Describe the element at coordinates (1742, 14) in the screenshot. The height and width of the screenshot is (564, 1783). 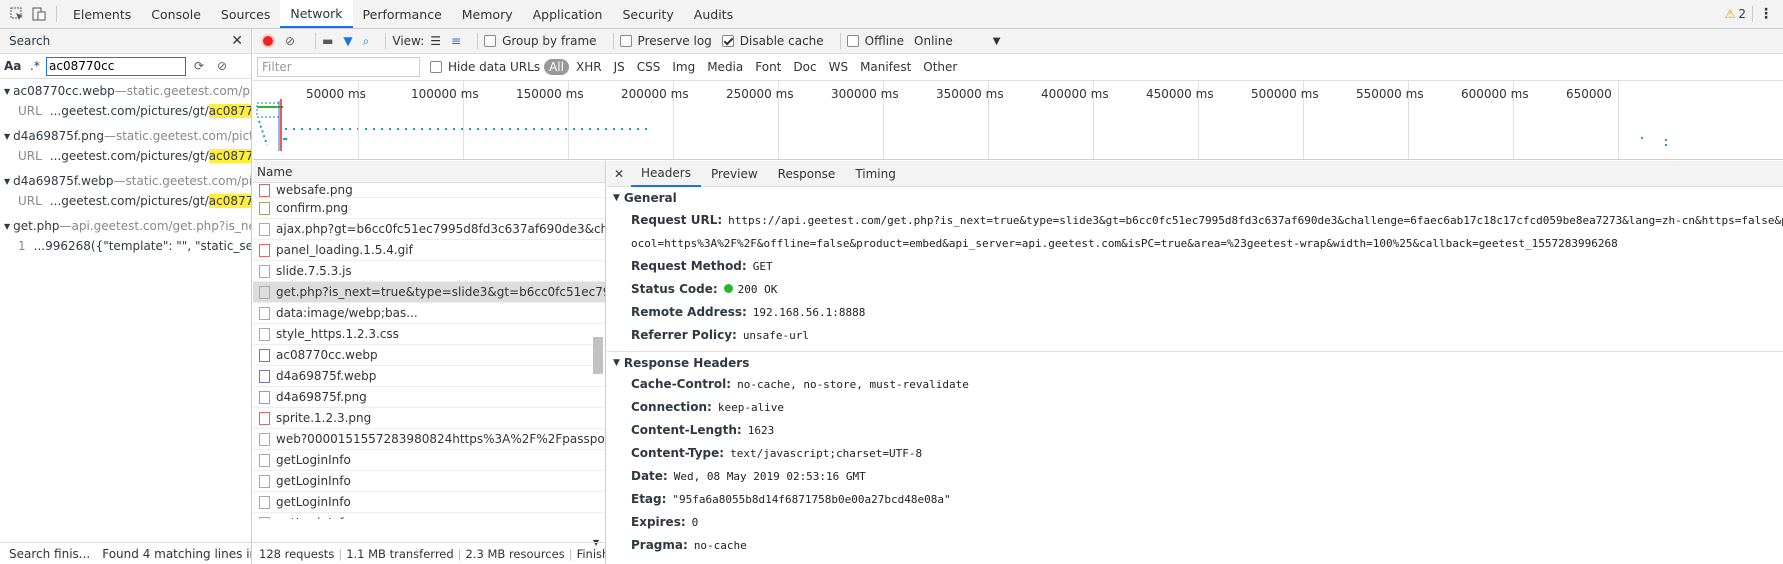
I see `warning-count: 2` at that location.